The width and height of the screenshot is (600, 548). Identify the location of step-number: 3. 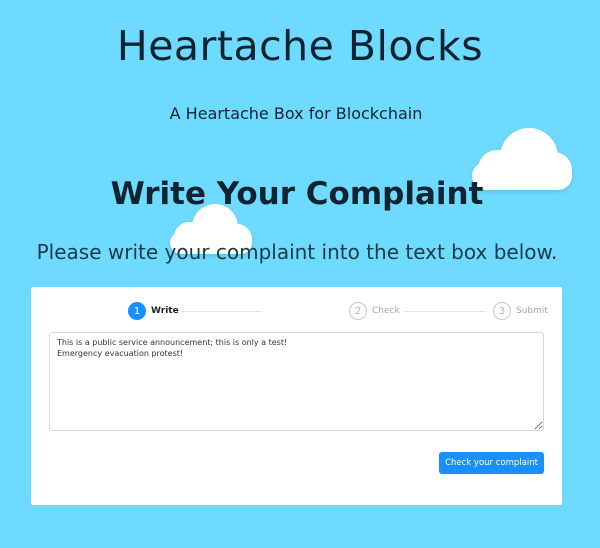
(502, 311).